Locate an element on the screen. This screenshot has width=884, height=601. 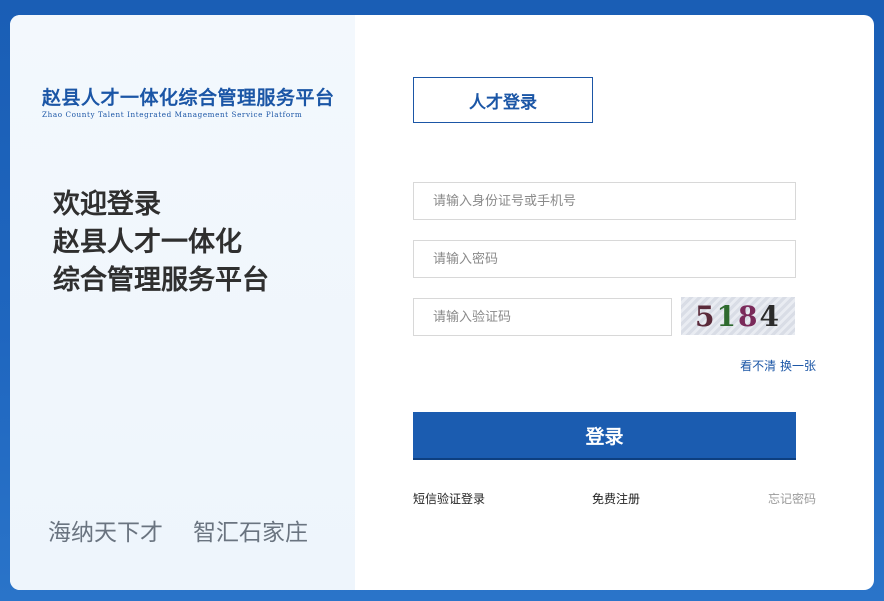
welcome-line-3: 综合管理服务平台 is located at coordinates (161, 280).